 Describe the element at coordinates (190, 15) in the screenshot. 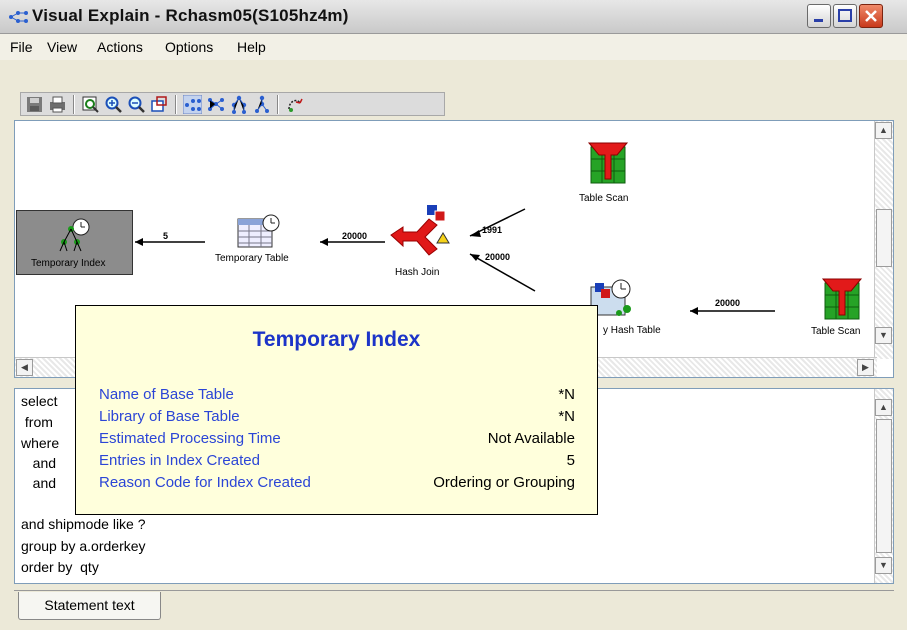

I see `window-title: Visual Explain - Rchasm05(S105hz4m)` at that location.